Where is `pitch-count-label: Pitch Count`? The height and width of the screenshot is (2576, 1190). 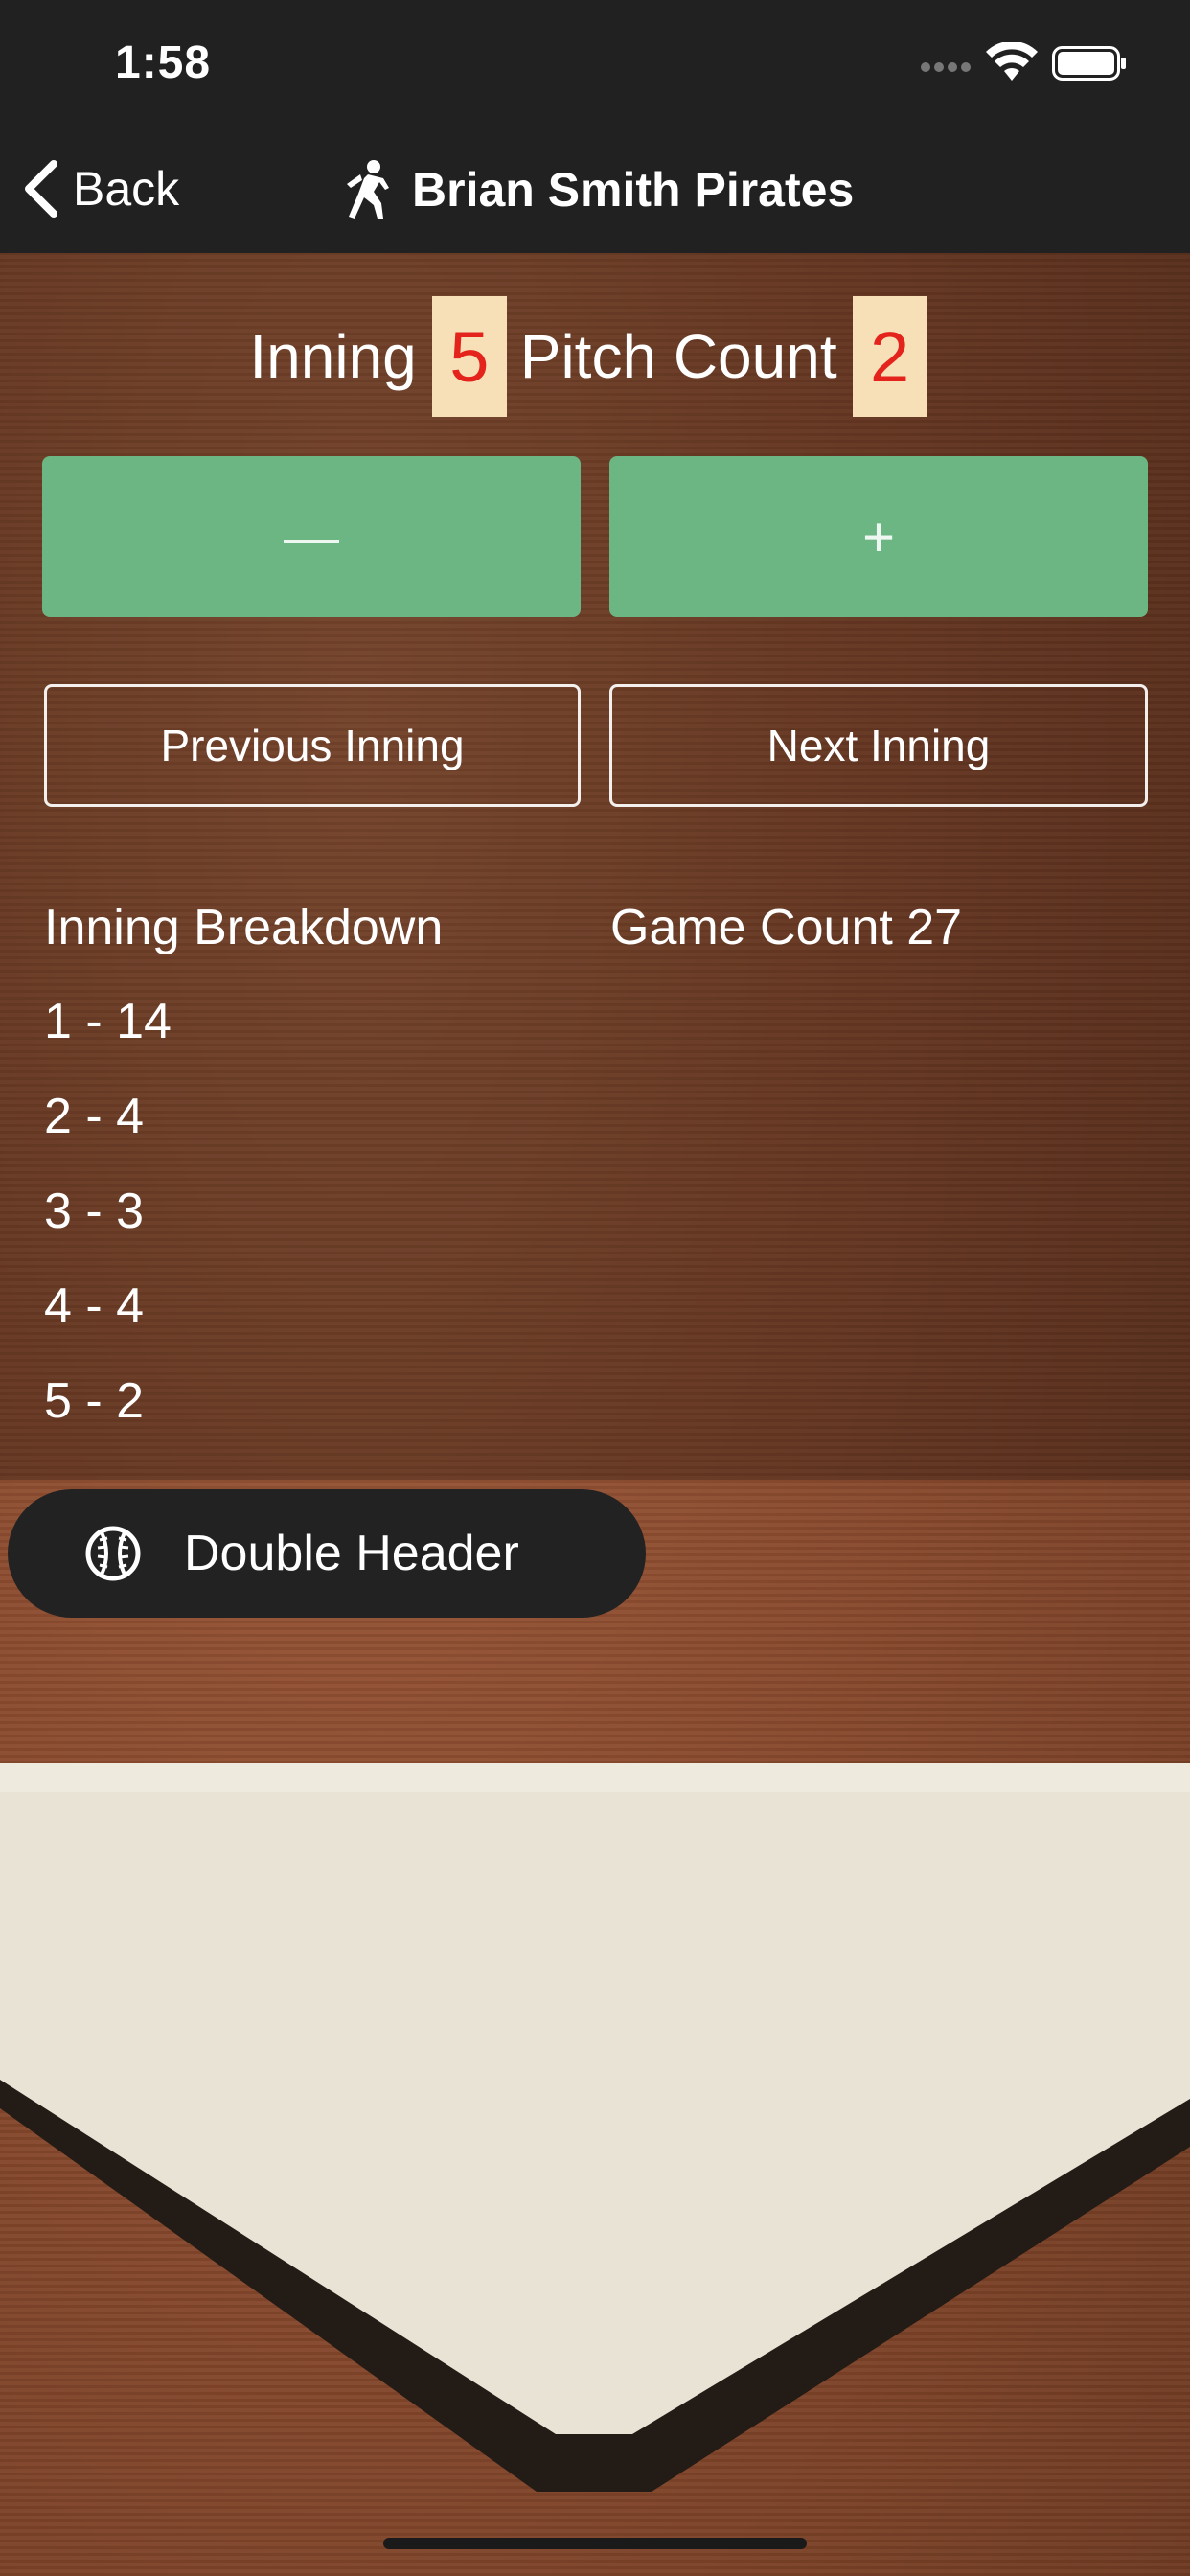 pitch-count-label: Pitch Count is located at coordinates (678, 356).